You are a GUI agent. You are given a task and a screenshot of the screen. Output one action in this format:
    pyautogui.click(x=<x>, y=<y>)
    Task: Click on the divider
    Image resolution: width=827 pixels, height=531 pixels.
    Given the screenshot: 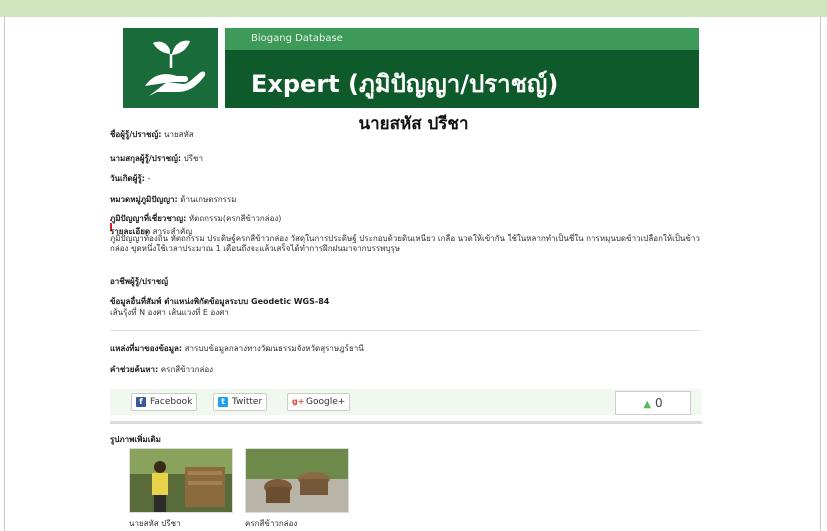 What is the action you would take?
    pyautogui.click(x=405, y=330)
    